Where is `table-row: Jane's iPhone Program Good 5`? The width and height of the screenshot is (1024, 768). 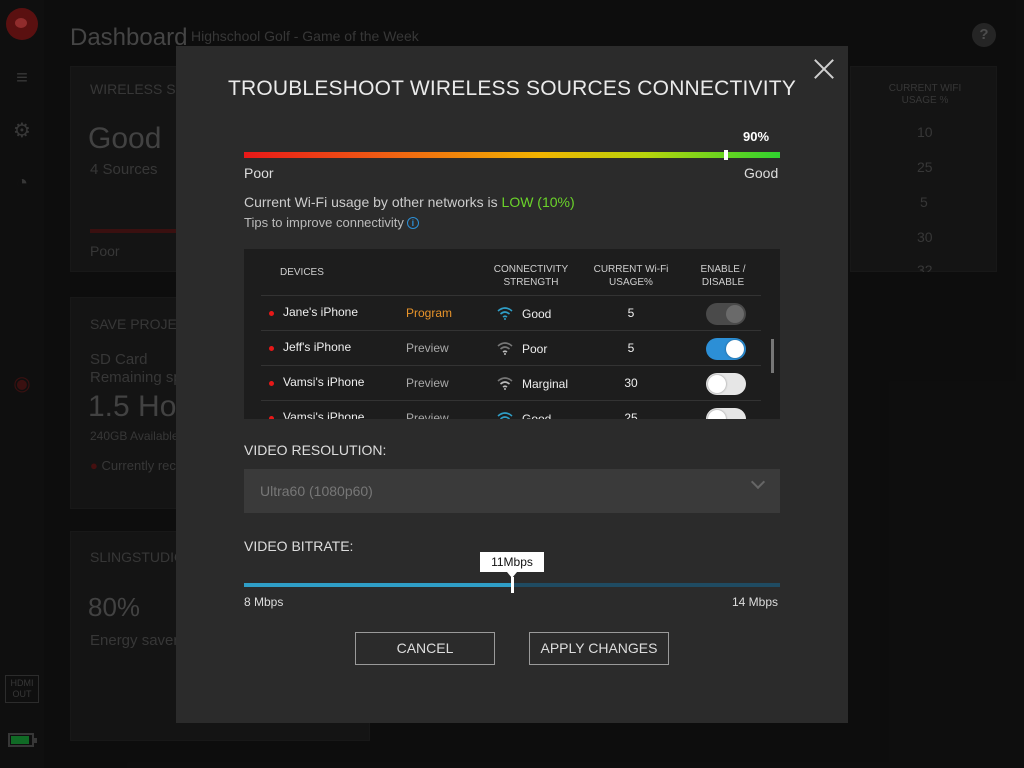
table-row: Jane's iPhone Program Good 5 is located at coordinates (511, 312).